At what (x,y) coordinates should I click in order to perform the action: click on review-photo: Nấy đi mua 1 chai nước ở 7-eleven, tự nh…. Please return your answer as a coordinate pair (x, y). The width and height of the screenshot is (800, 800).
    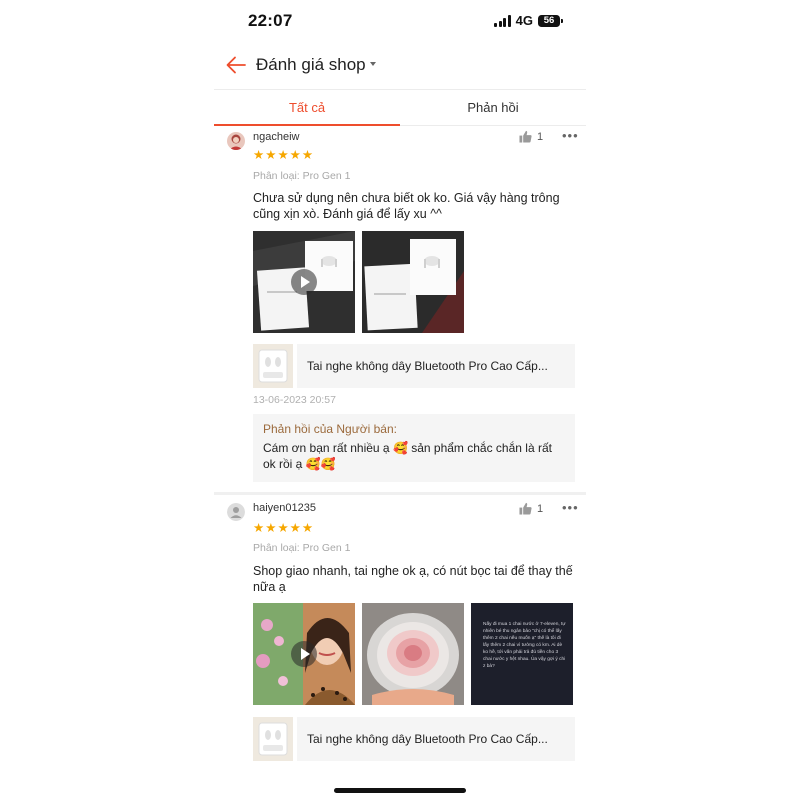
    Looking at the image, I should click on (522, 654).